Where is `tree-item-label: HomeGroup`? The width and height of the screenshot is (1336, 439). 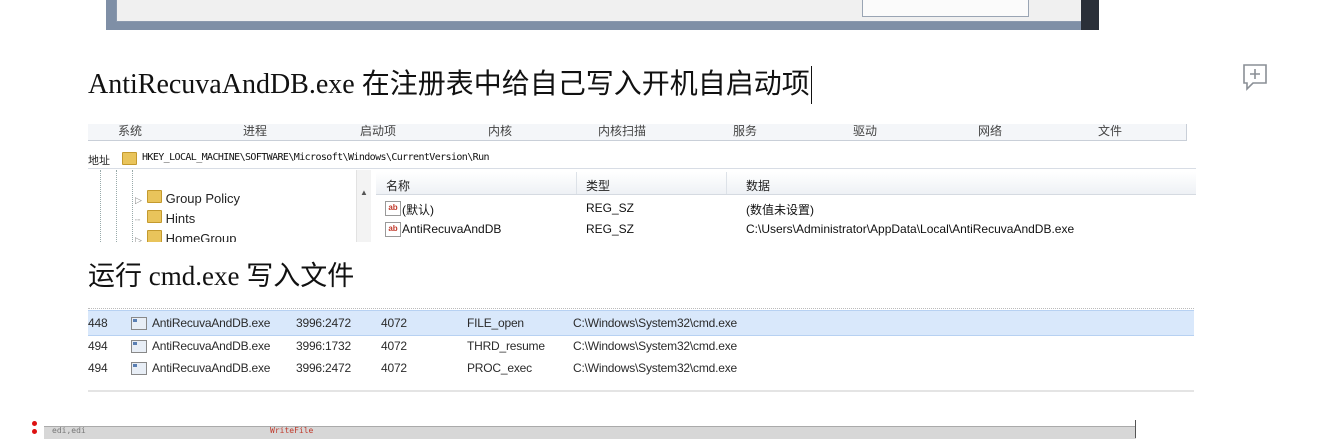 tree-item-label: HomeGroup is located at coordinates (201, 236).